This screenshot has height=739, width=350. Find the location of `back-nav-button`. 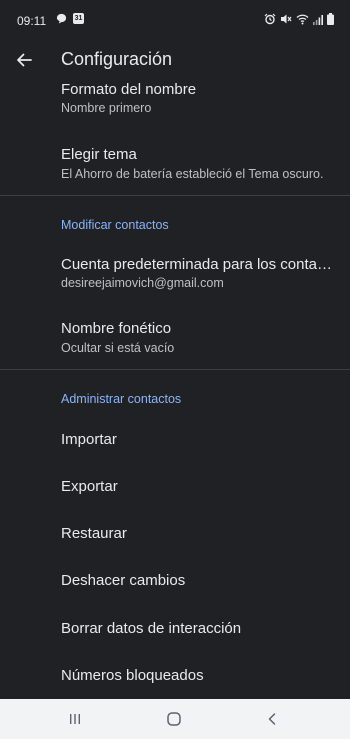

back-nav-button is located at coordinates (272, 719).